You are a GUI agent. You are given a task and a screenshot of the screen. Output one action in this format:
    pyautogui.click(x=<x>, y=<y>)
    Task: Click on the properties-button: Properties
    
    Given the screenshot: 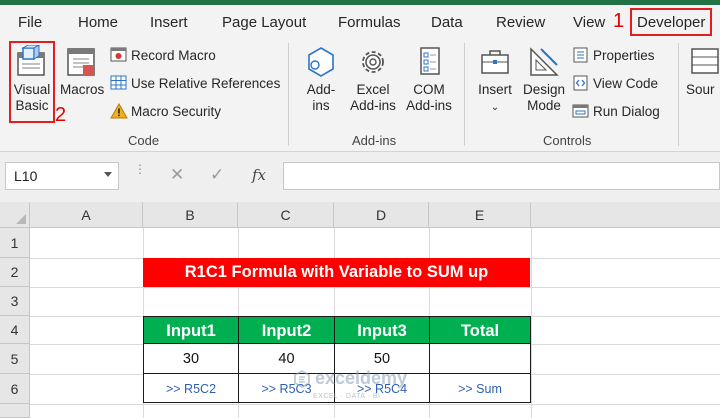 What is the action you would take?
    pyautogui.click(x=613, y=55)
    